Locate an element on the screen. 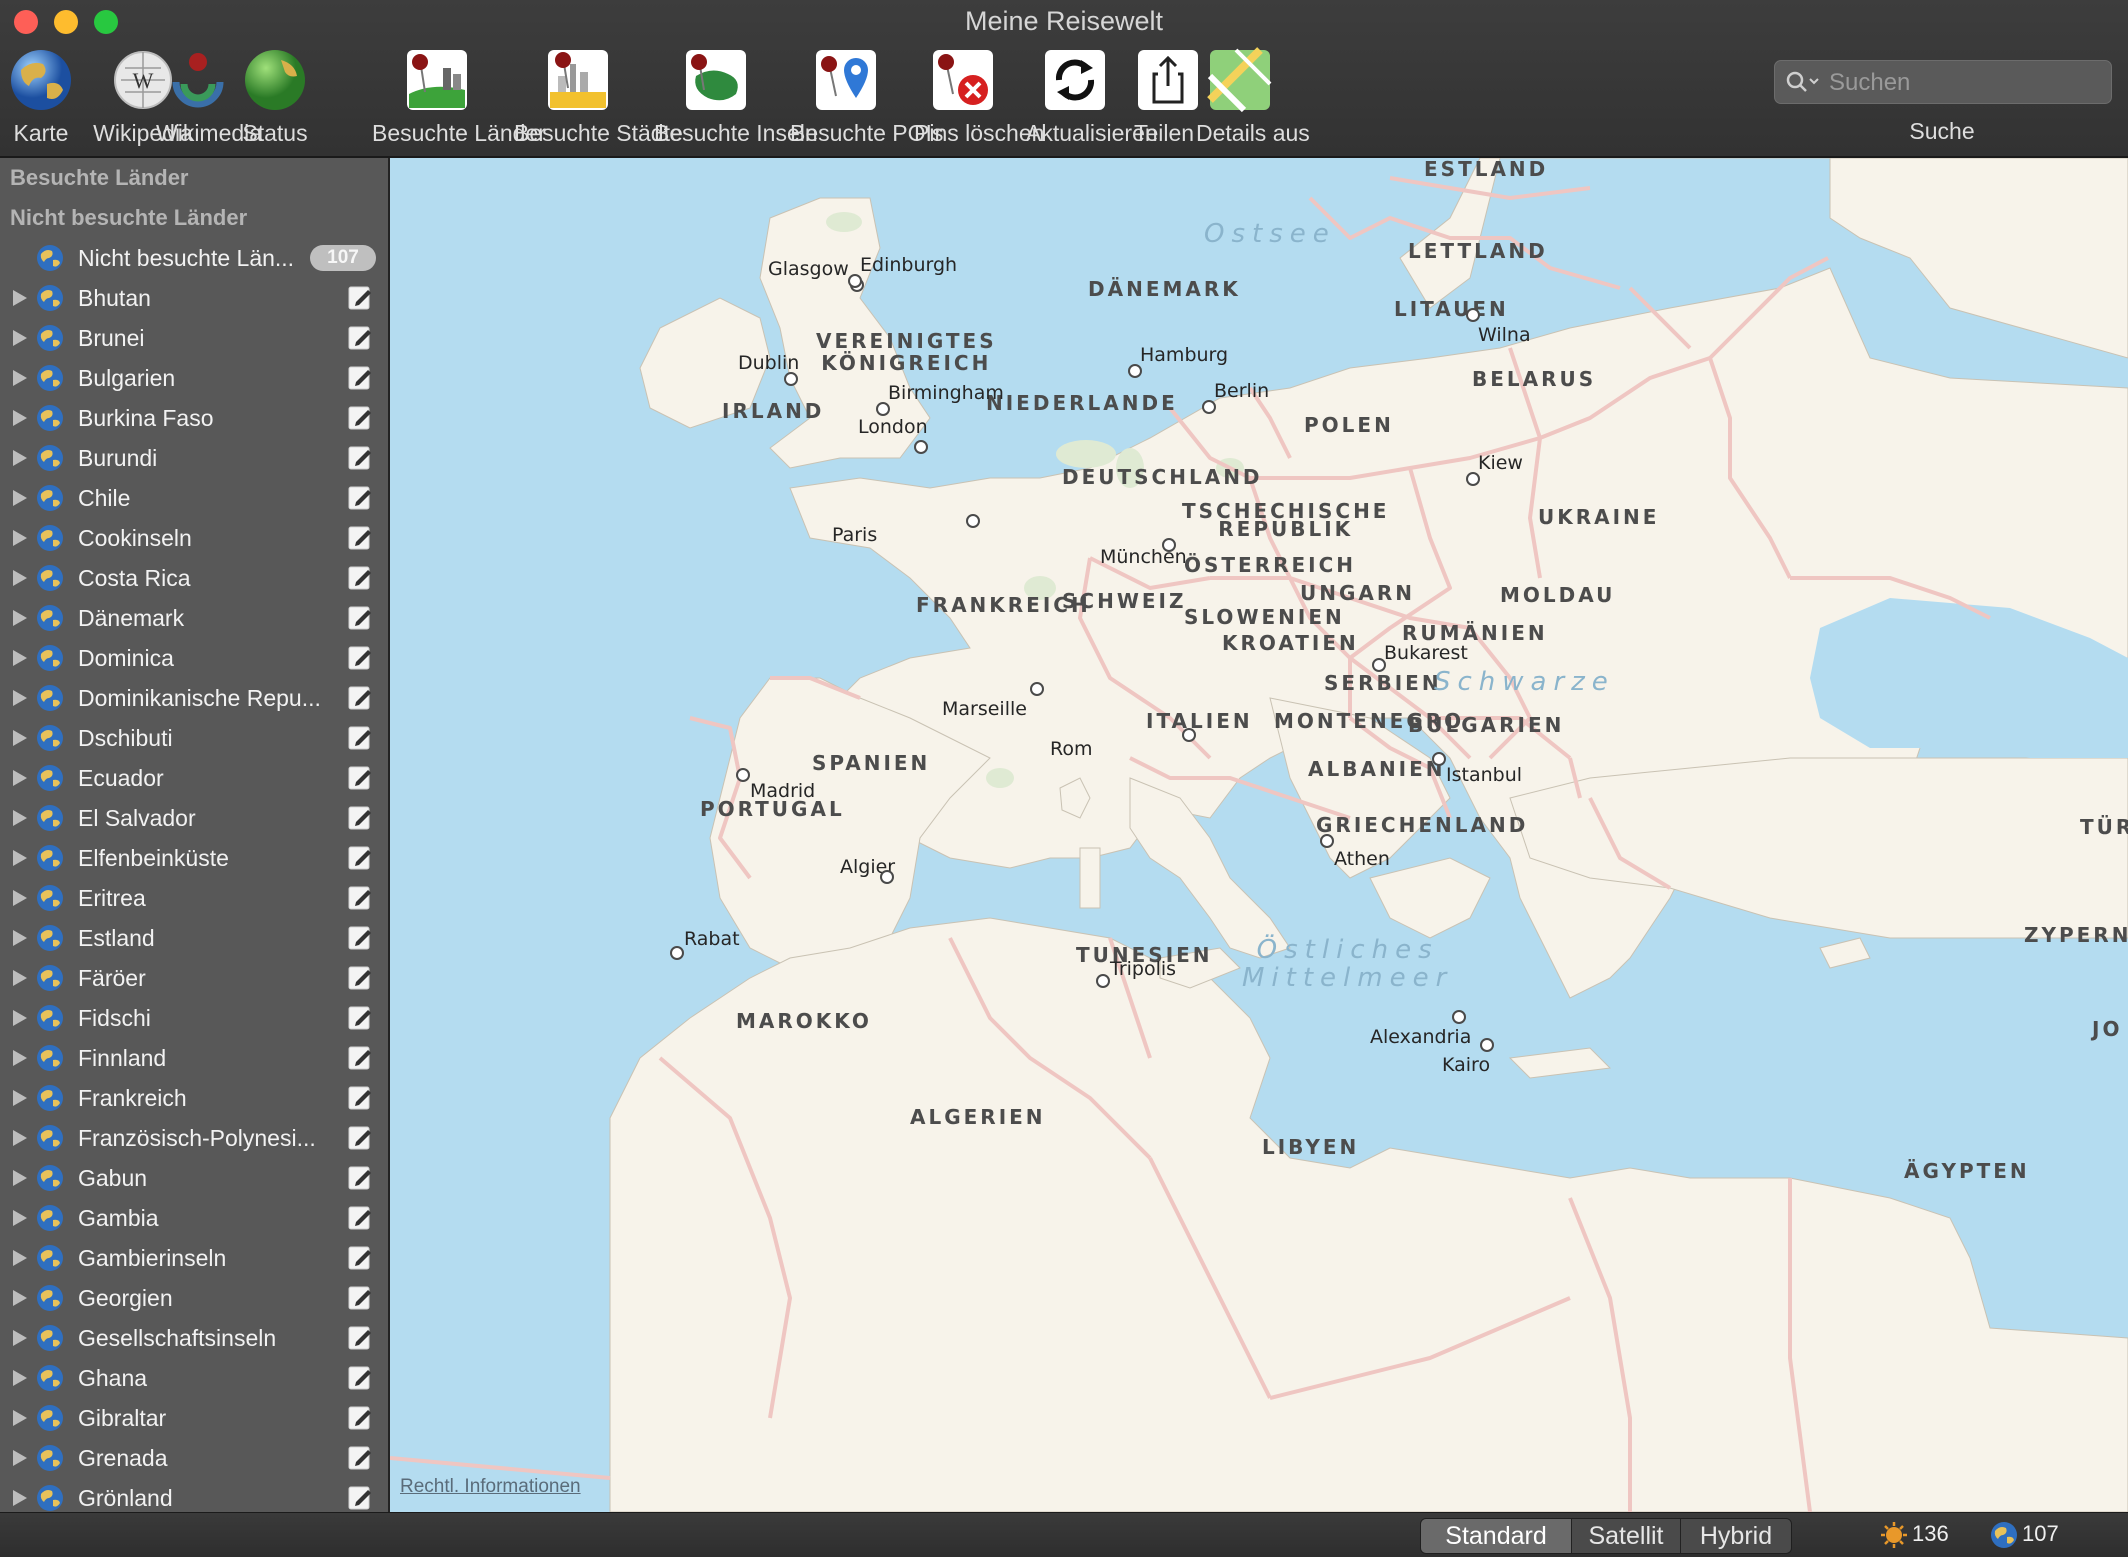 The height and width of the screenshot is (1557, 2128). search-input is located at coordinates (1964, 83).